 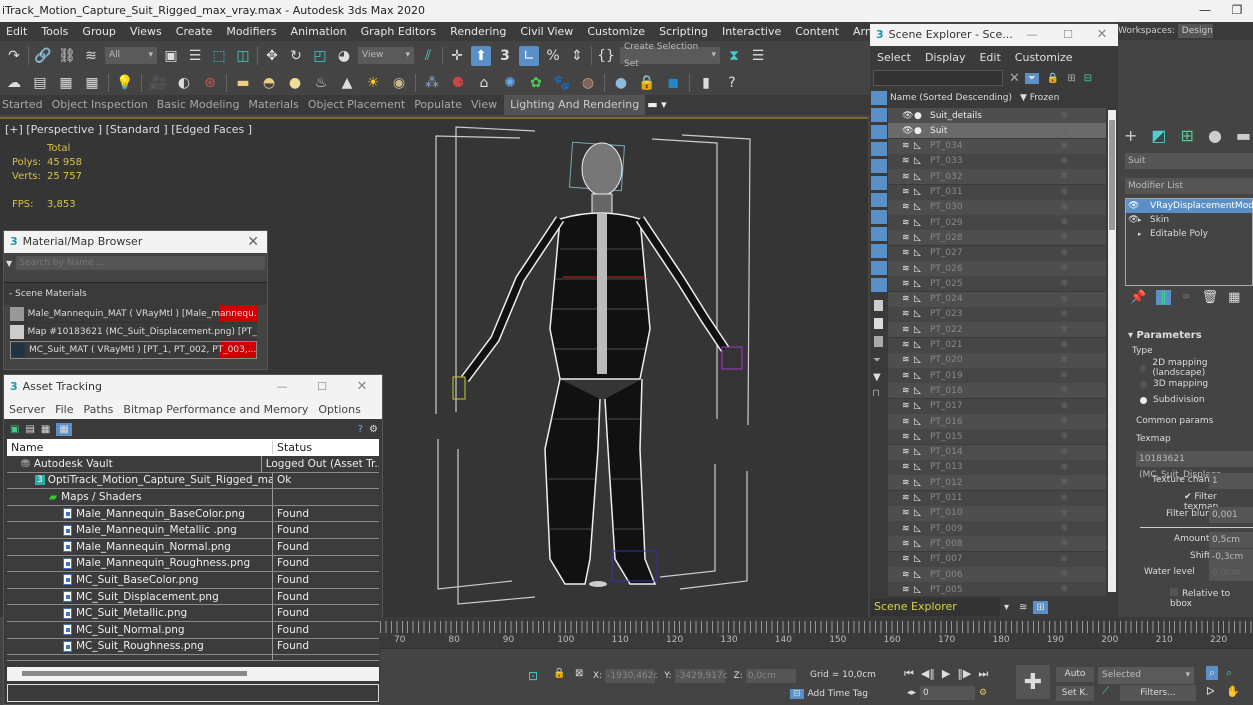 I want to click on redo-icon: ↷, so click(x=14, y=56).